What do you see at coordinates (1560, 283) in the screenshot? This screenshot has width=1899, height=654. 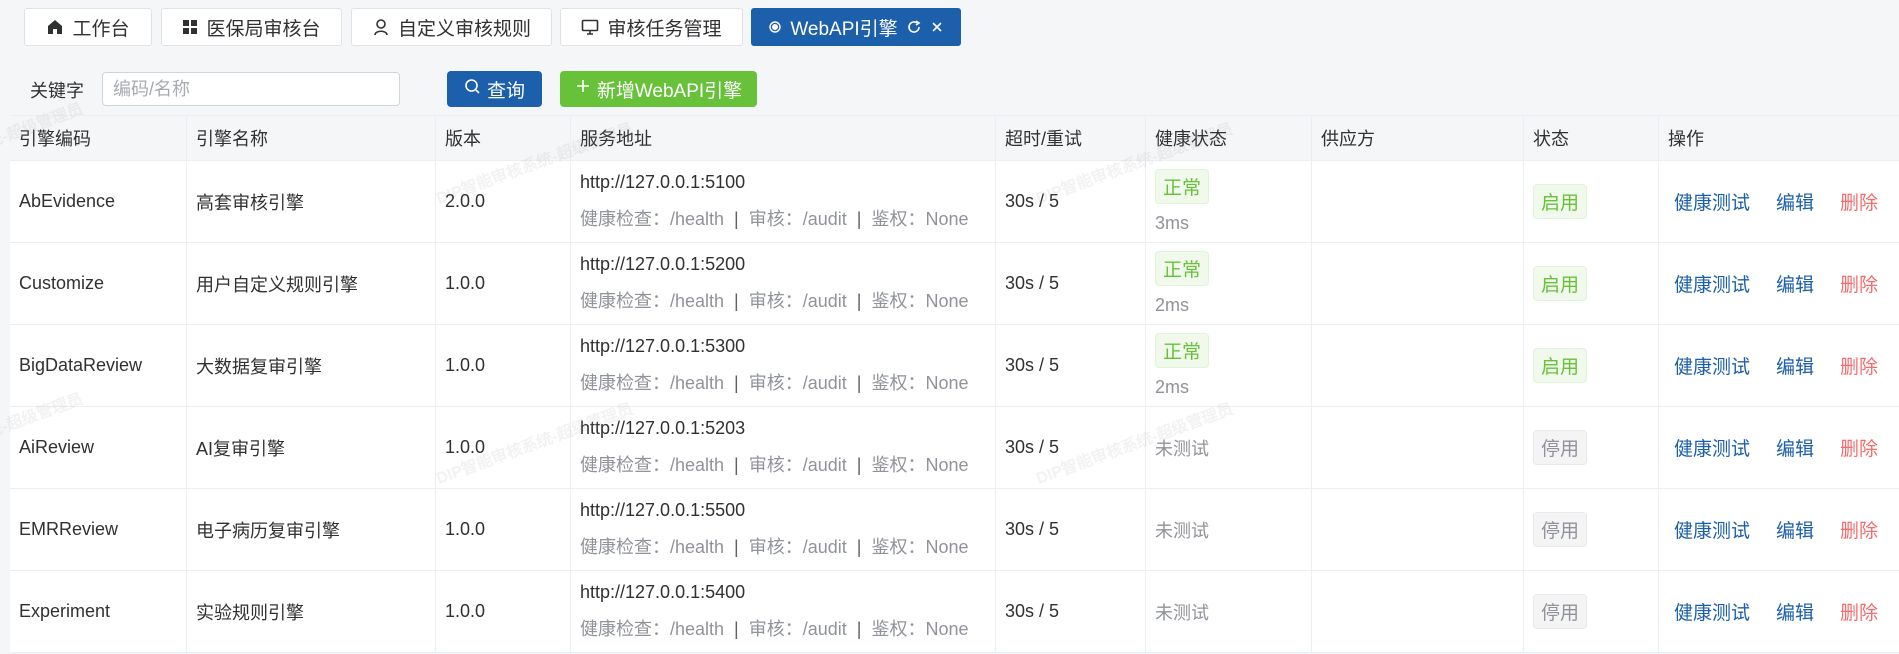 I see `status-badge: 启用` at bounding box center [1560, 283].